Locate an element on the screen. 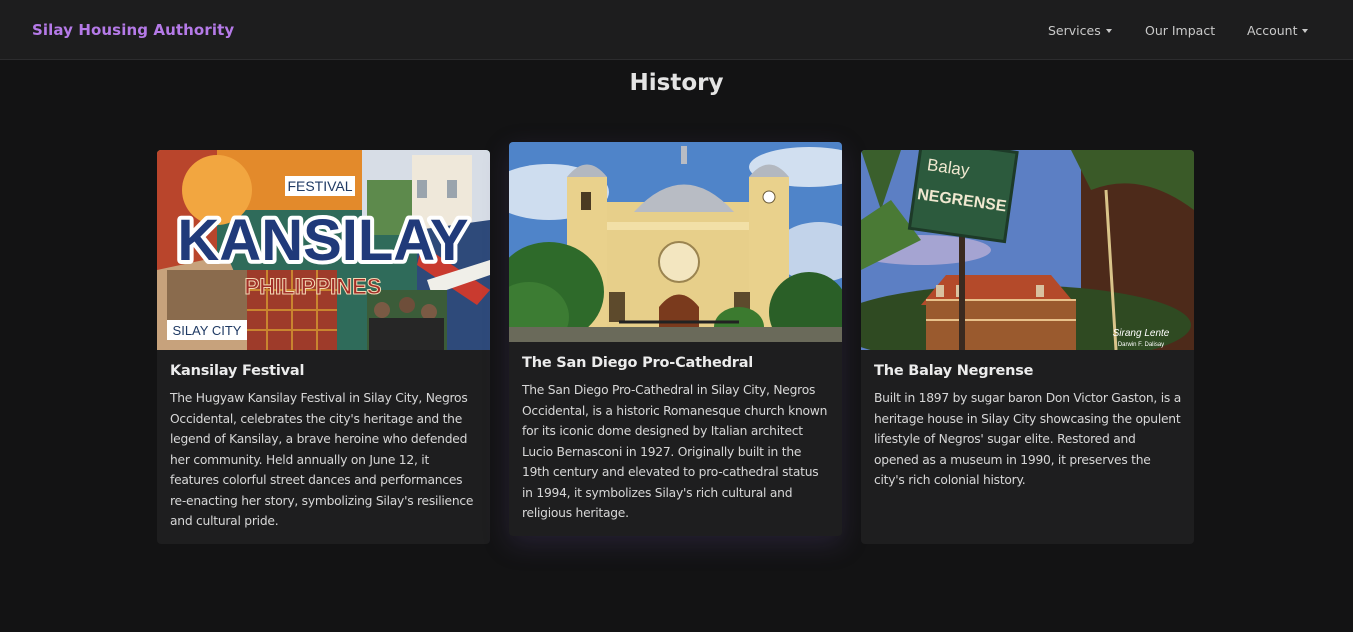 This screenshot has height=632, width=1353. card-title: Kansilay Festival is located at coordinates (237, 371).